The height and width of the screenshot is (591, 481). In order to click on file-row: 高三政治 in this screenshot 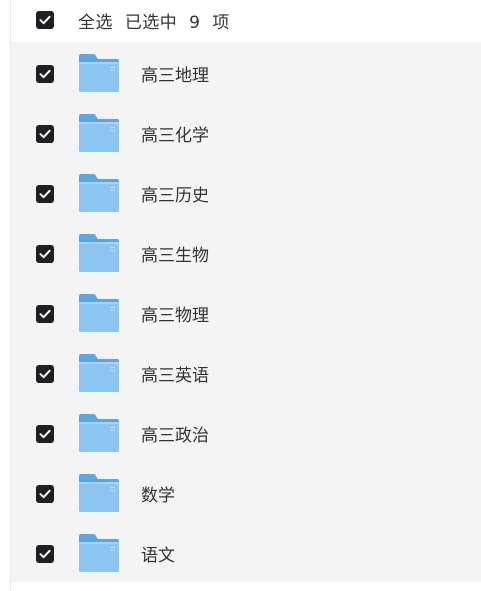, I will do `click(246, 432)`.